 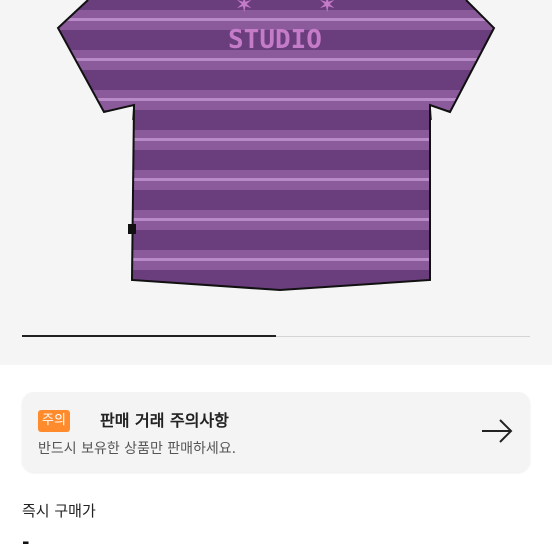 I want to click on instant-buy-price-value: -, so click(x=26, y=542).